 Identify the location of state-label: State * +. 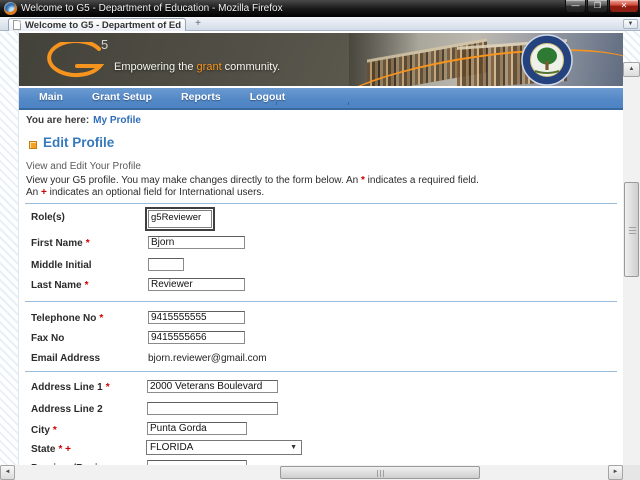
(51, 449).